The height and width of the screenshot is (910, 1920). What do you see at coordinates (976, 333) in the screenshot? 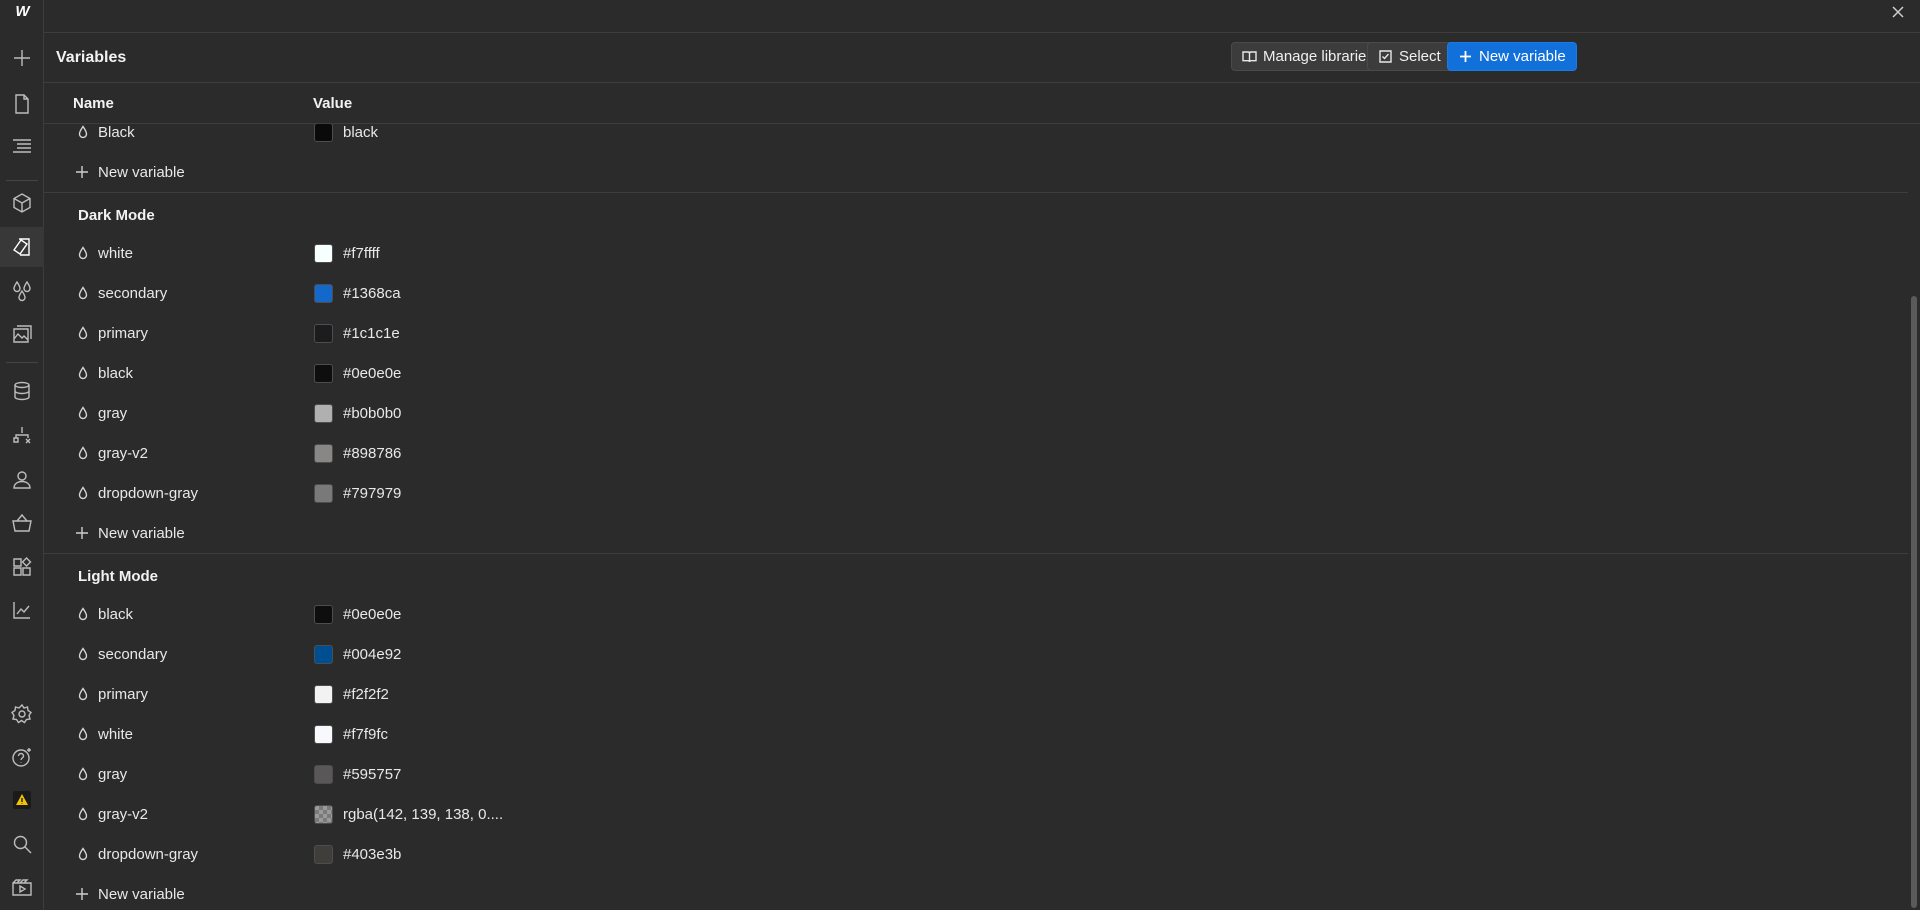
I see `variable-row: primary #1c1c1e` at bounding box center [976, 333].